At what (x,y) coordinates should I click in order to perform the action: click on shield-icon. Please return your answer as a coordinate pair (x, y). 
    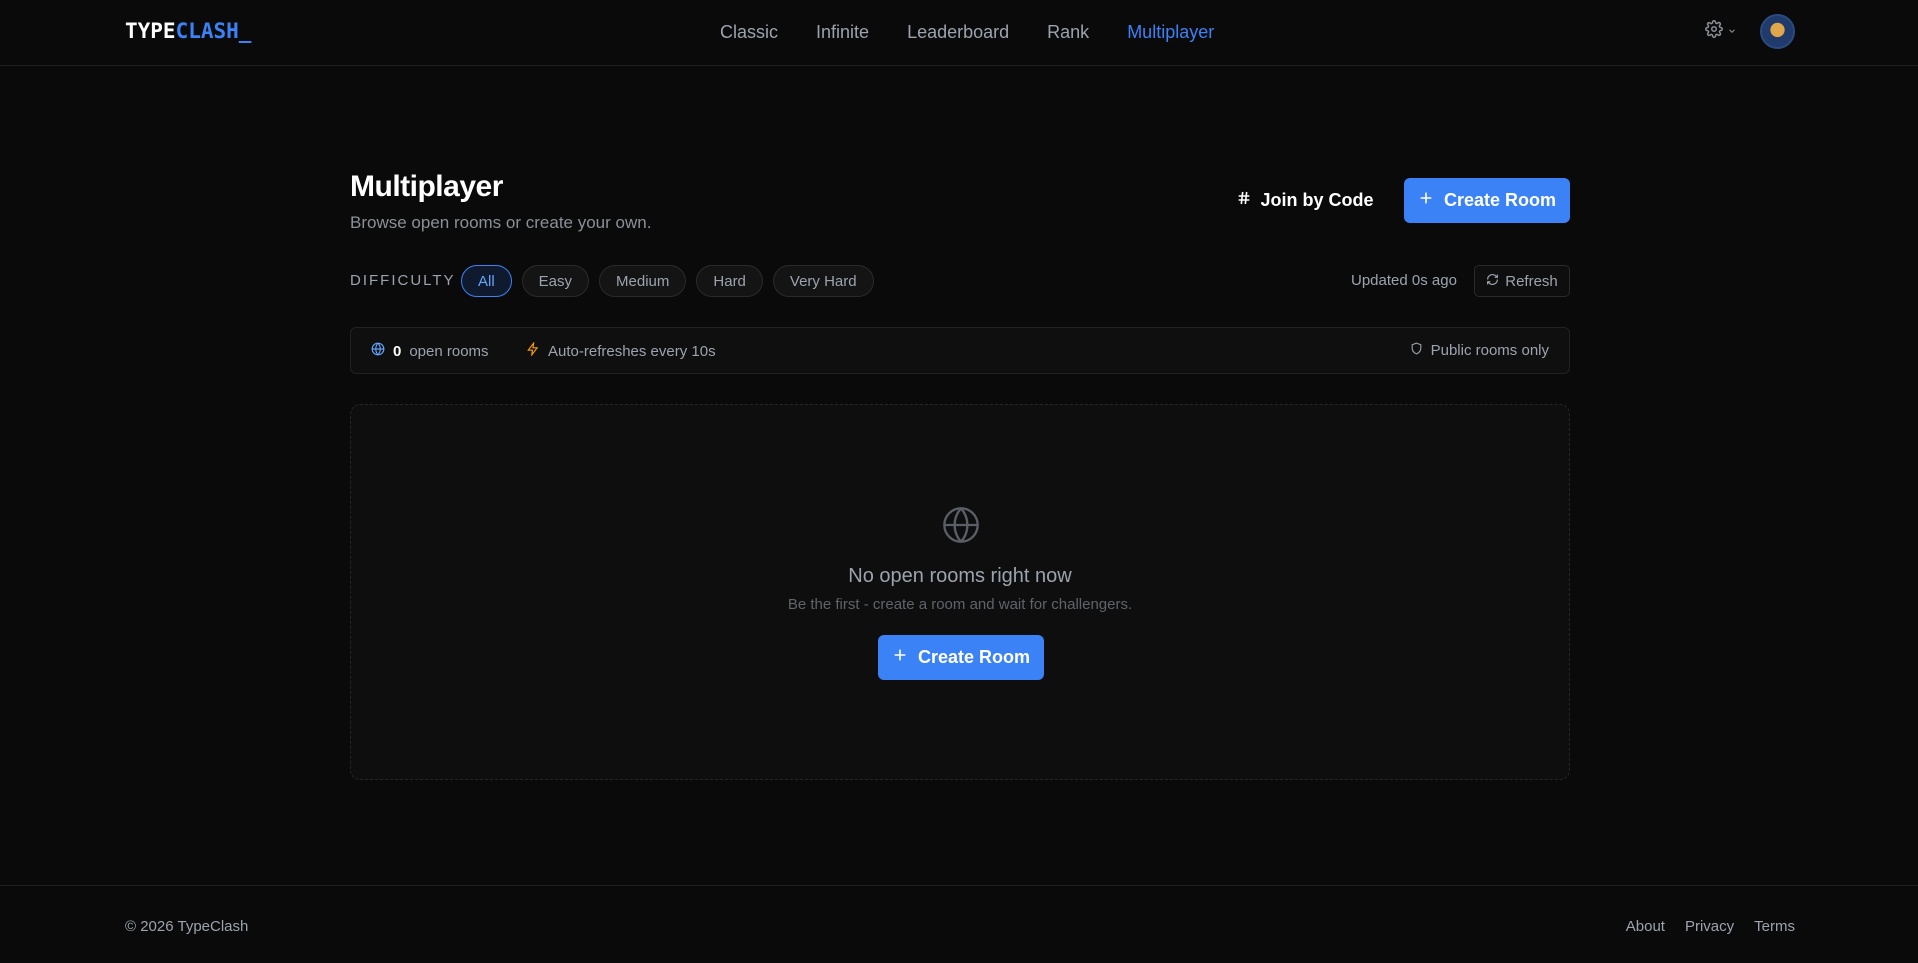
    Looking at the image, I should click on (1416, 350).